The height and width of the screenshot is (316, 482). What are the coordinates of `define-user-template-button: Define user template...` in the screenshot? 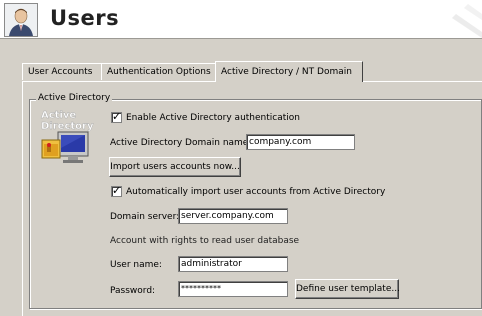 It's located at (347, 289).